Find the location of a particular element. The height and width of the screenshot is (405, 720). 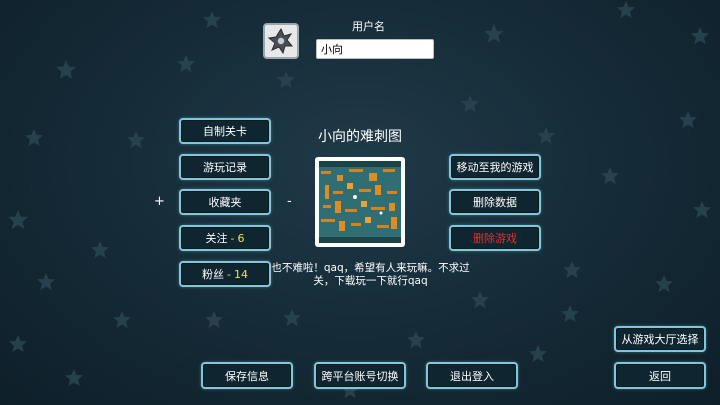

cross-platform-switch-button: 跨平台账号切换 is located at coordinates (360, 375).